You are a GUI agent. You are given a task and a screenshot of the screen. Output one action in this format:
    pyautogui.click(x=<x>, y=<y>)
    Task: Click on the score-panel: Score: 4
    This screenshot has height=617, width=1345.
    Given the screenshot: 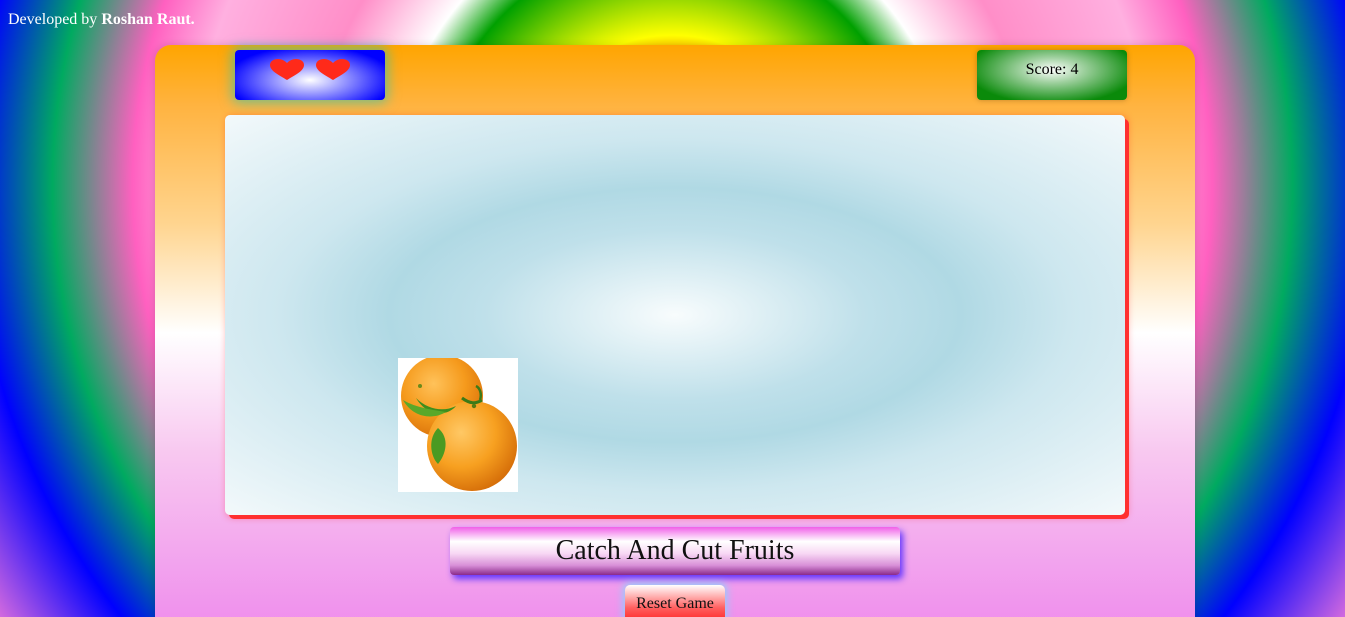 What is the action you would take?
    pyautogui.click(x=1052, y=75)
    